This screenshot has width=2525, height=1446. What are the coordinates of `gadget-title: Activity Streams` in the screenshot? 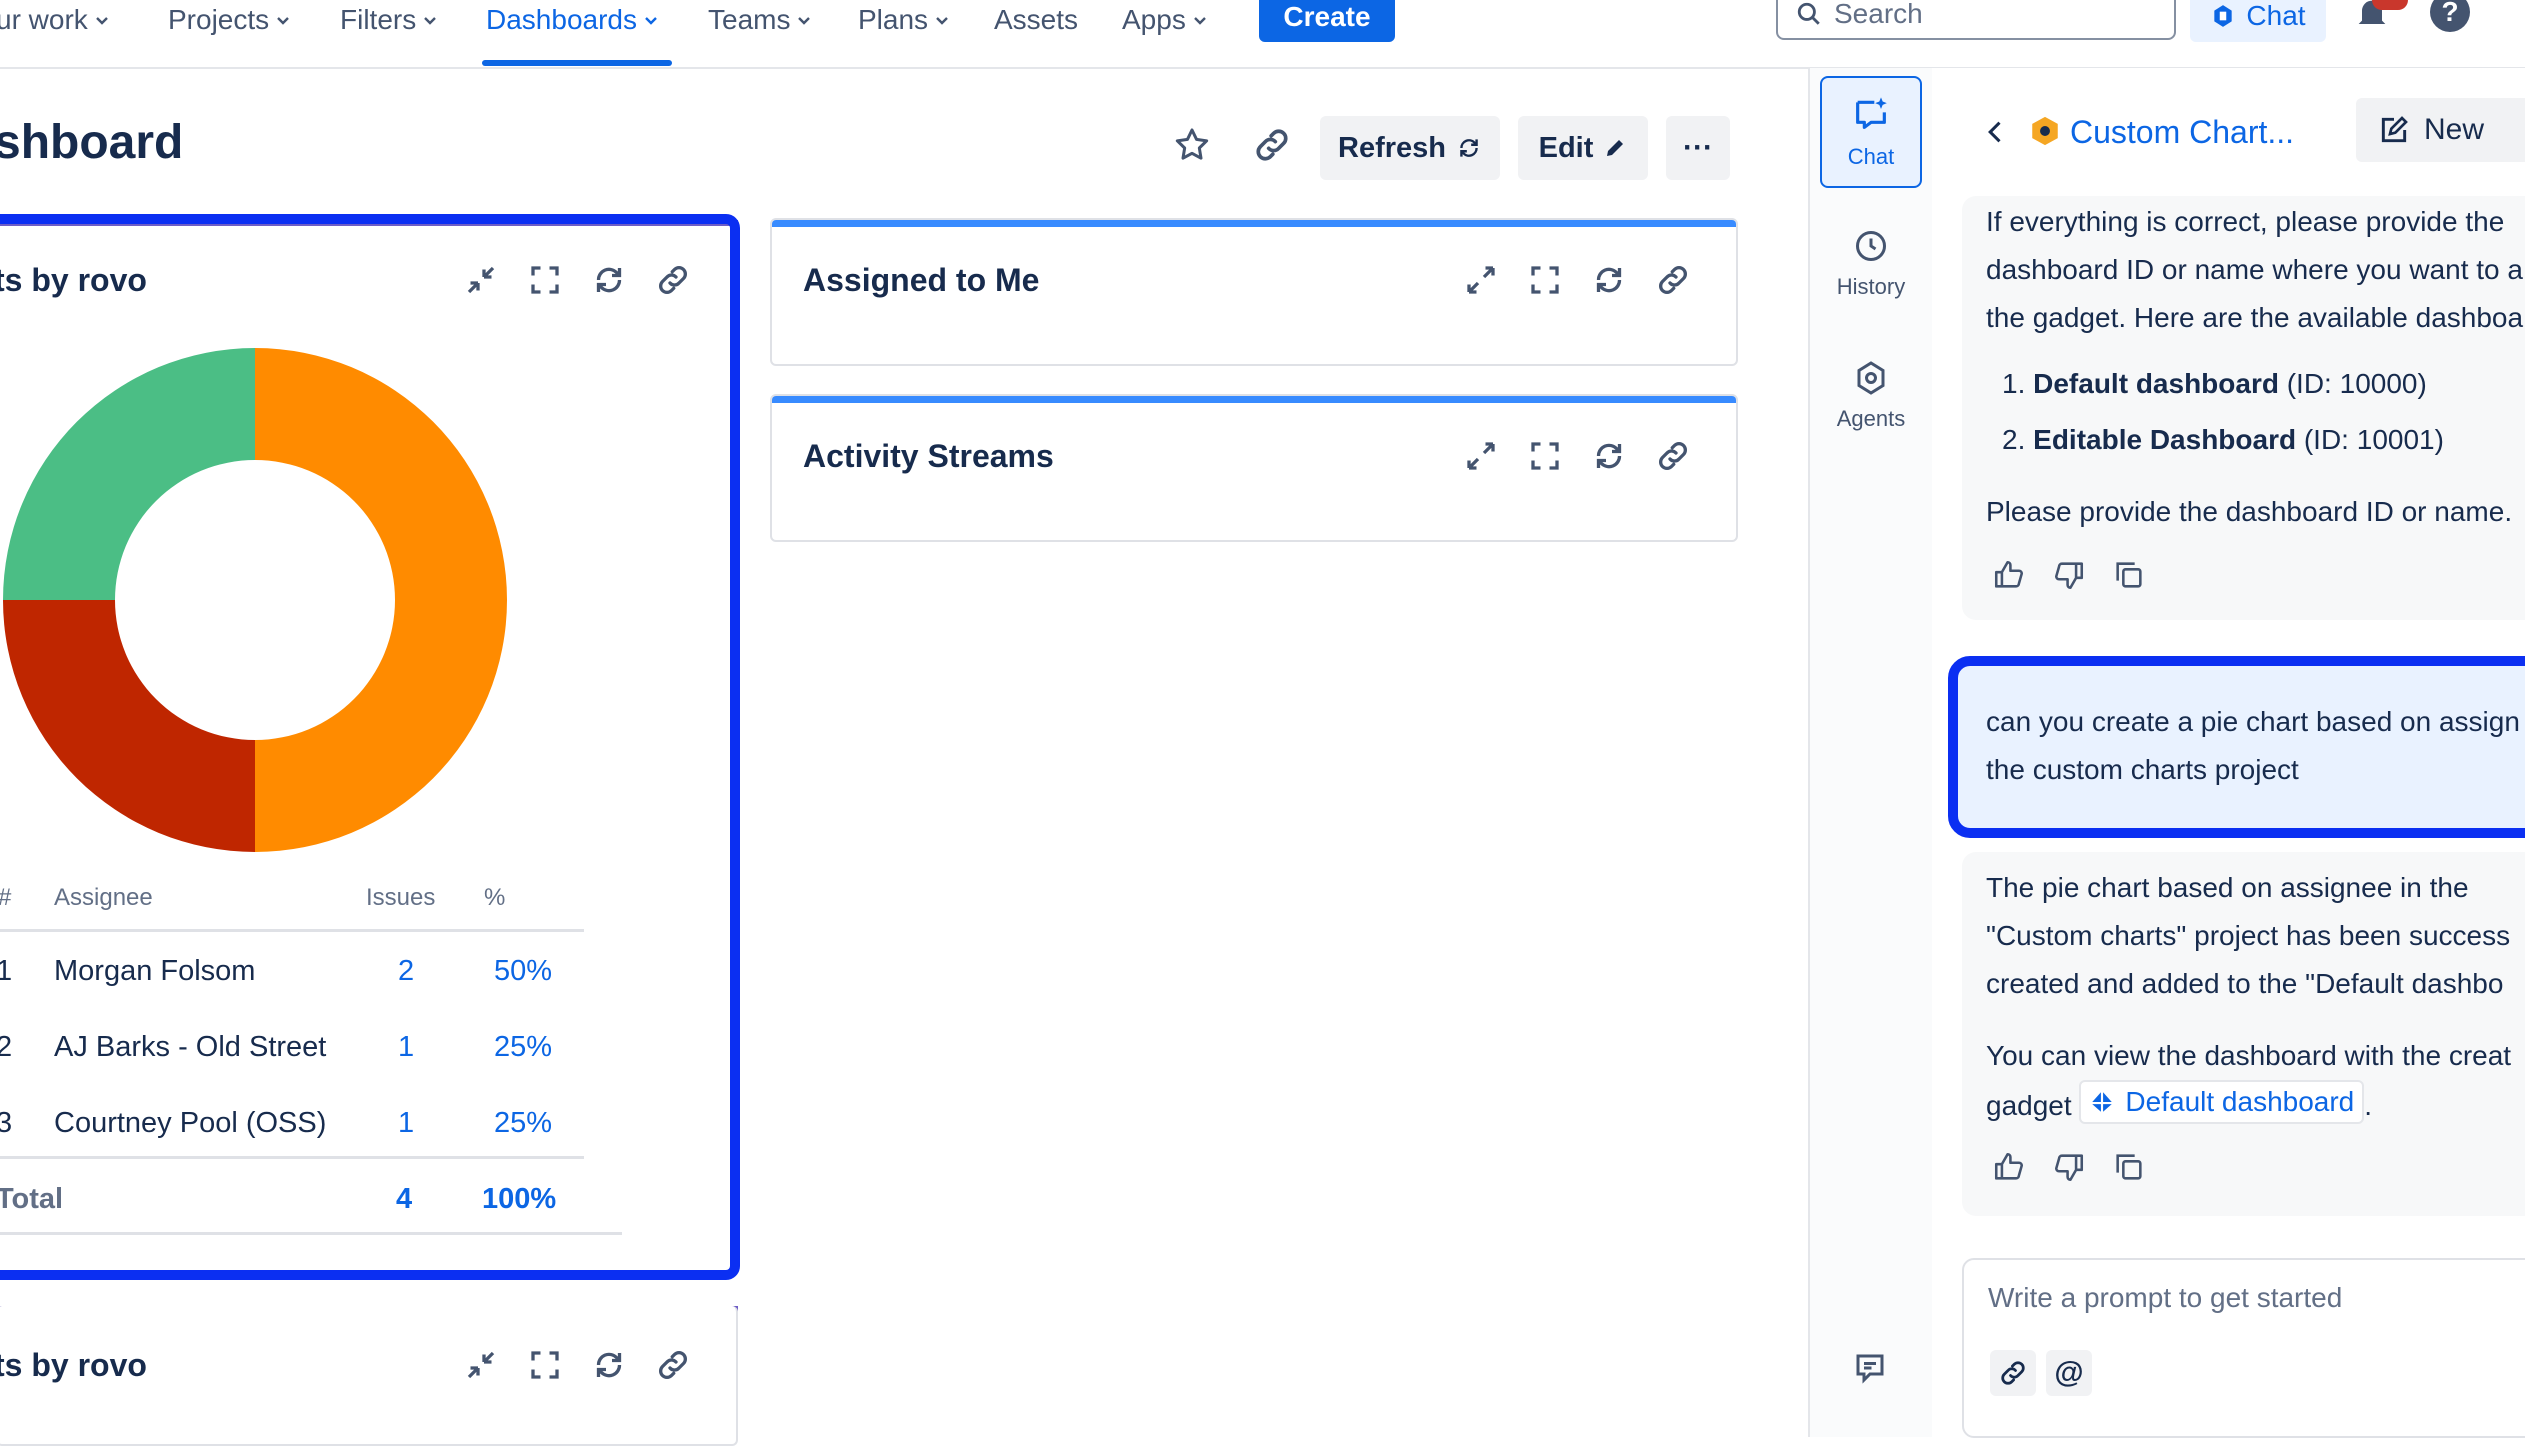 It's located at (928, 456).